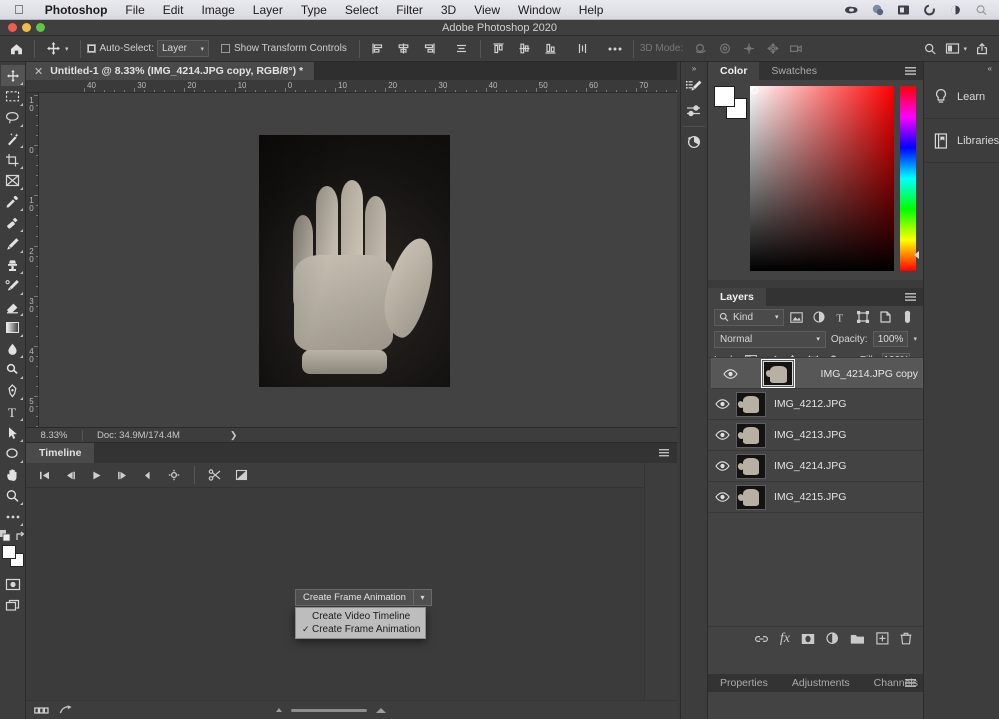 Image resolution: width=999 pixels, height=719 pixels. I want to click on contrast-icon, so click(955, 10).